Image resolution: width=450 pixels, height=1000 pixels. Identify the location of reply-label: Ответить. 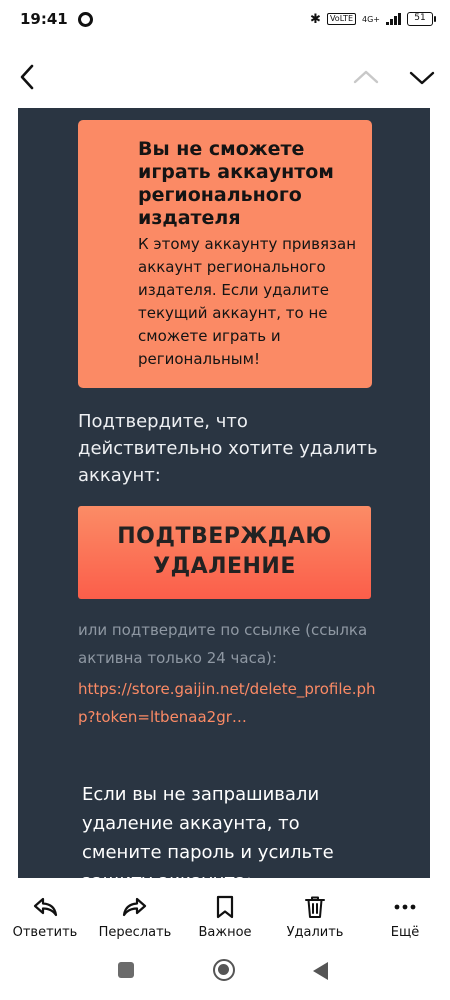
(45, 932).